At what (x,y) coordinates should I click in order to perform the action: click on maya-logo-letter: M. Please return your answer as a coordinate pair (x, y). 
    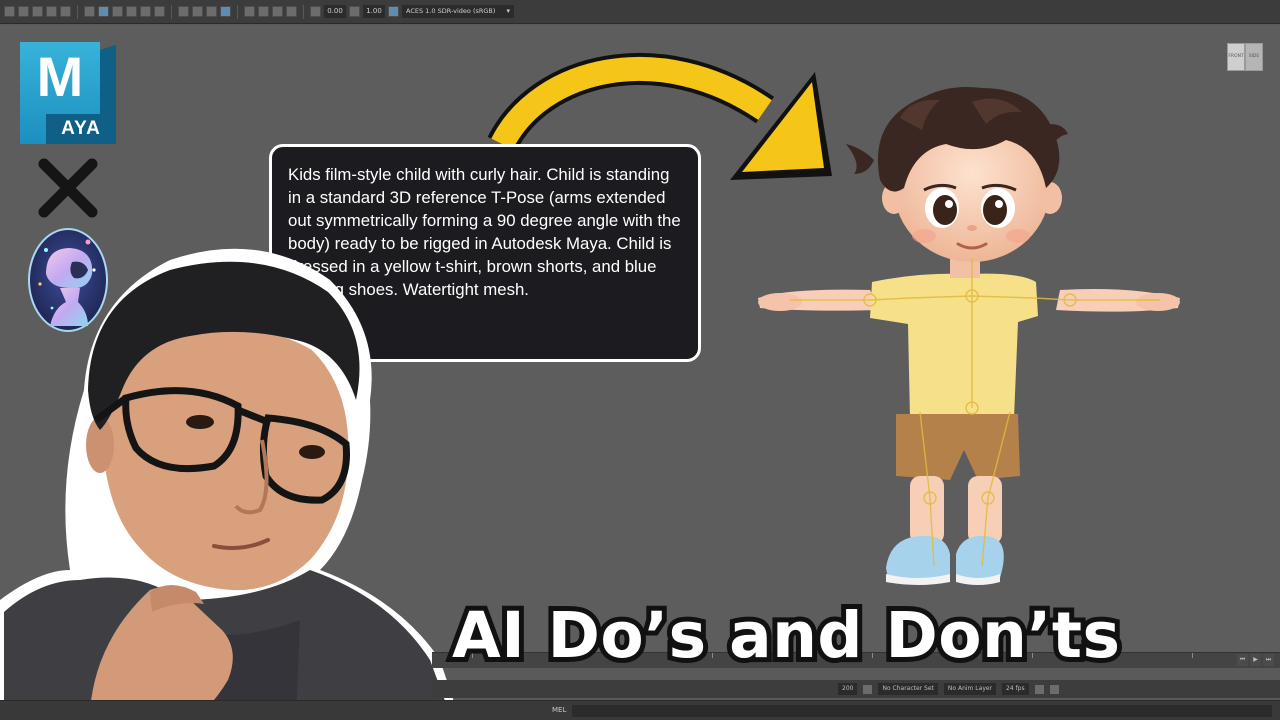
    Looking at the image, I should click on (60, 76).